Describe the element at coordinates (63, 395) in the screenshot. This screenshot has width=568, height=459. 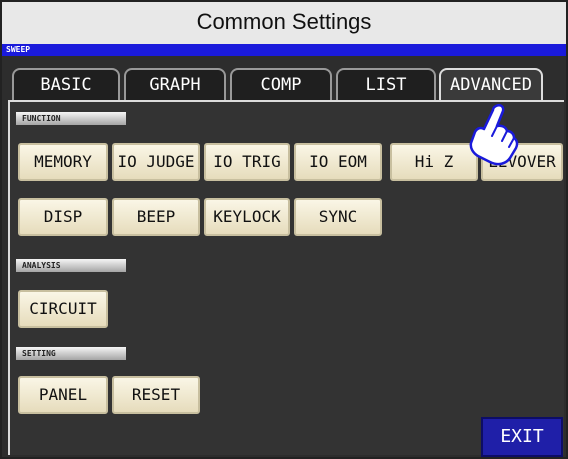
I see `panel-button: PANEL` at that location.